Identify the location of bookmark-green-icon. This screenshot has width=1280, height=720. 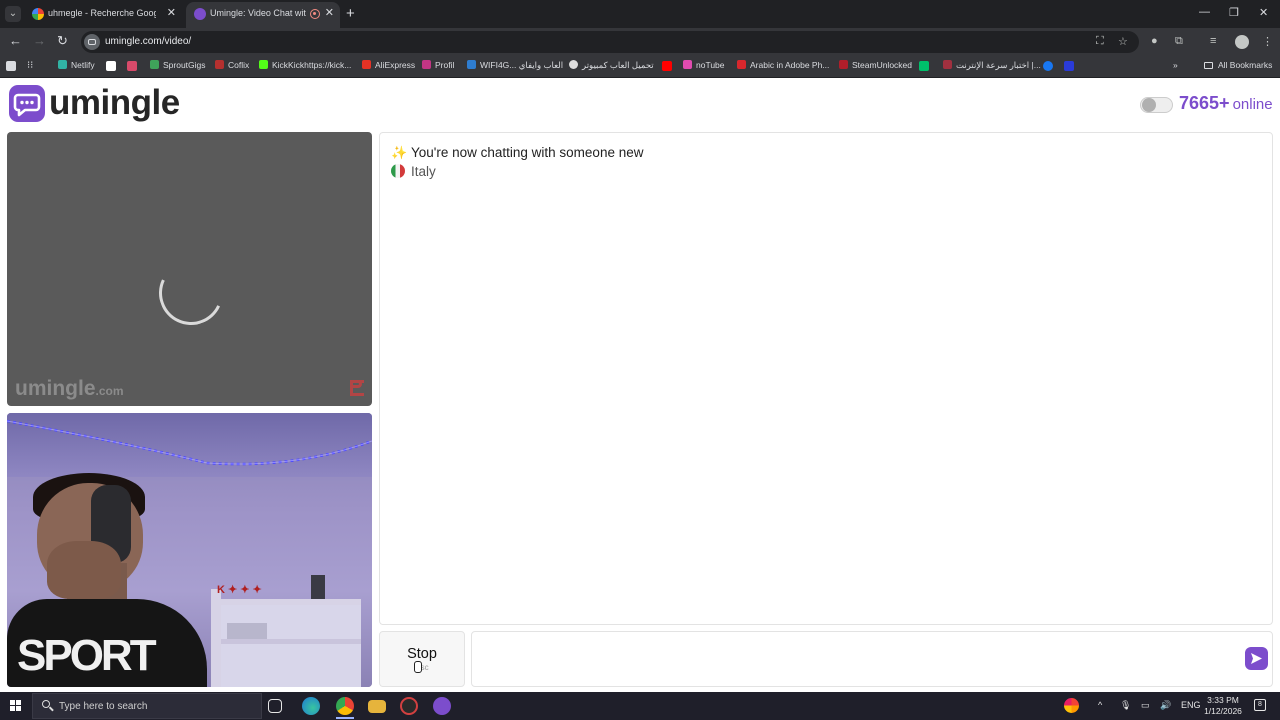
(924, 66).